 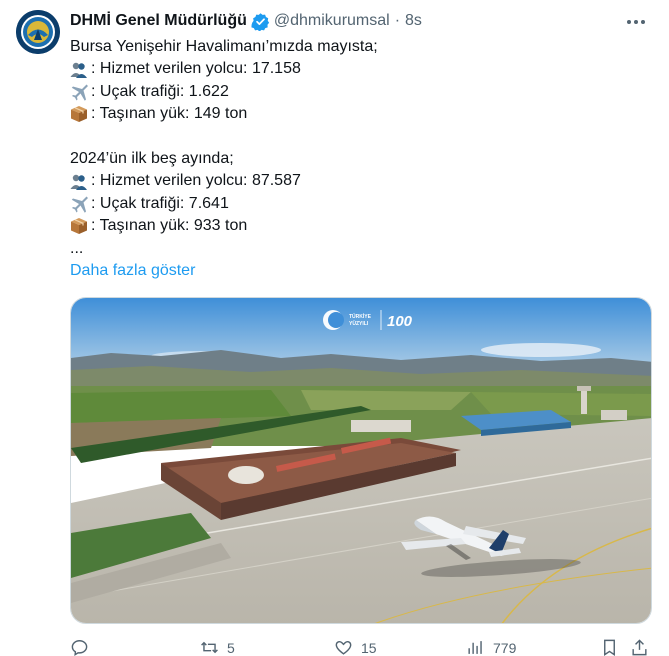 What do you see at coordinates (639, 647) in the screenshot?
I see `share-icon` at bounding box center [639, 647].